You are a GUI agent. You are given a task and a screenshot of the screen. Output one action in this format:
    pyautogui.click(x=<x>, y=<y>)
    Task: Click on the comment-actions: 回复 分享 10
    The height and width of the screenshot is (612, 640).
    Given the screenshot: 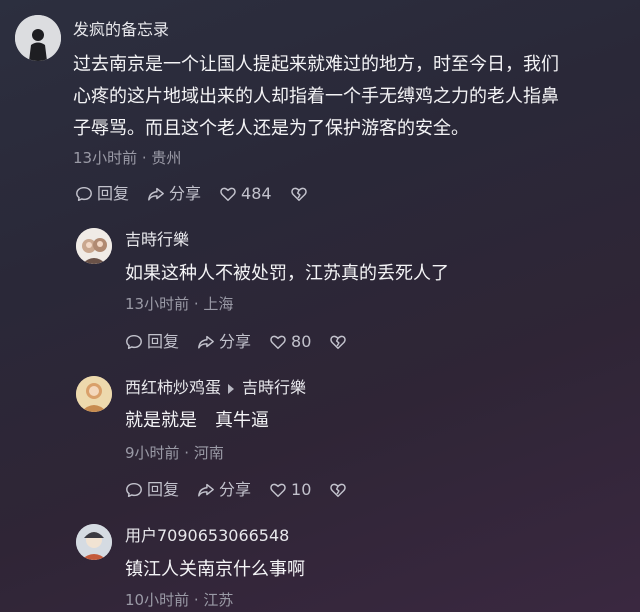 What is the action you would take?
    pyautogui.click(x=247, y=490)
    